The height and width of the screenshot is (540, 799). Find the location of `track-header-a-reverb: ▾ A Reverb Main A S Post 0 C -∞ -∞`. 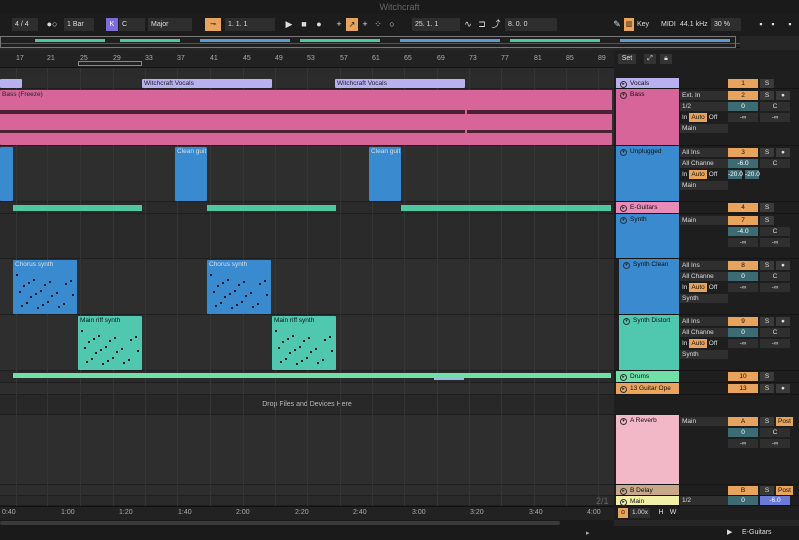

track-header-a-reverb: ▾ A Reverb Main A S Post 0 C -∞ -∞ is located at coordinates (706, 450).